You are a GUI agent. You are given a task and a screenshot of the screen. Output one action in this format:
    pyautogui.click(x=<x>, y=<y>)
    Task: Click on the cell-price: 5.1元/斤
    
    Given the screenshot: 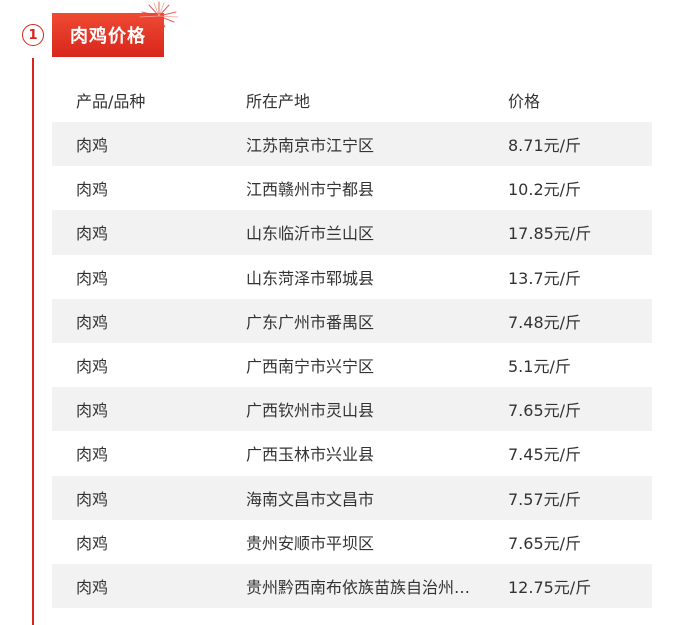 What is the action you would take?
    pyautogui.click(x=539, y=367)
    